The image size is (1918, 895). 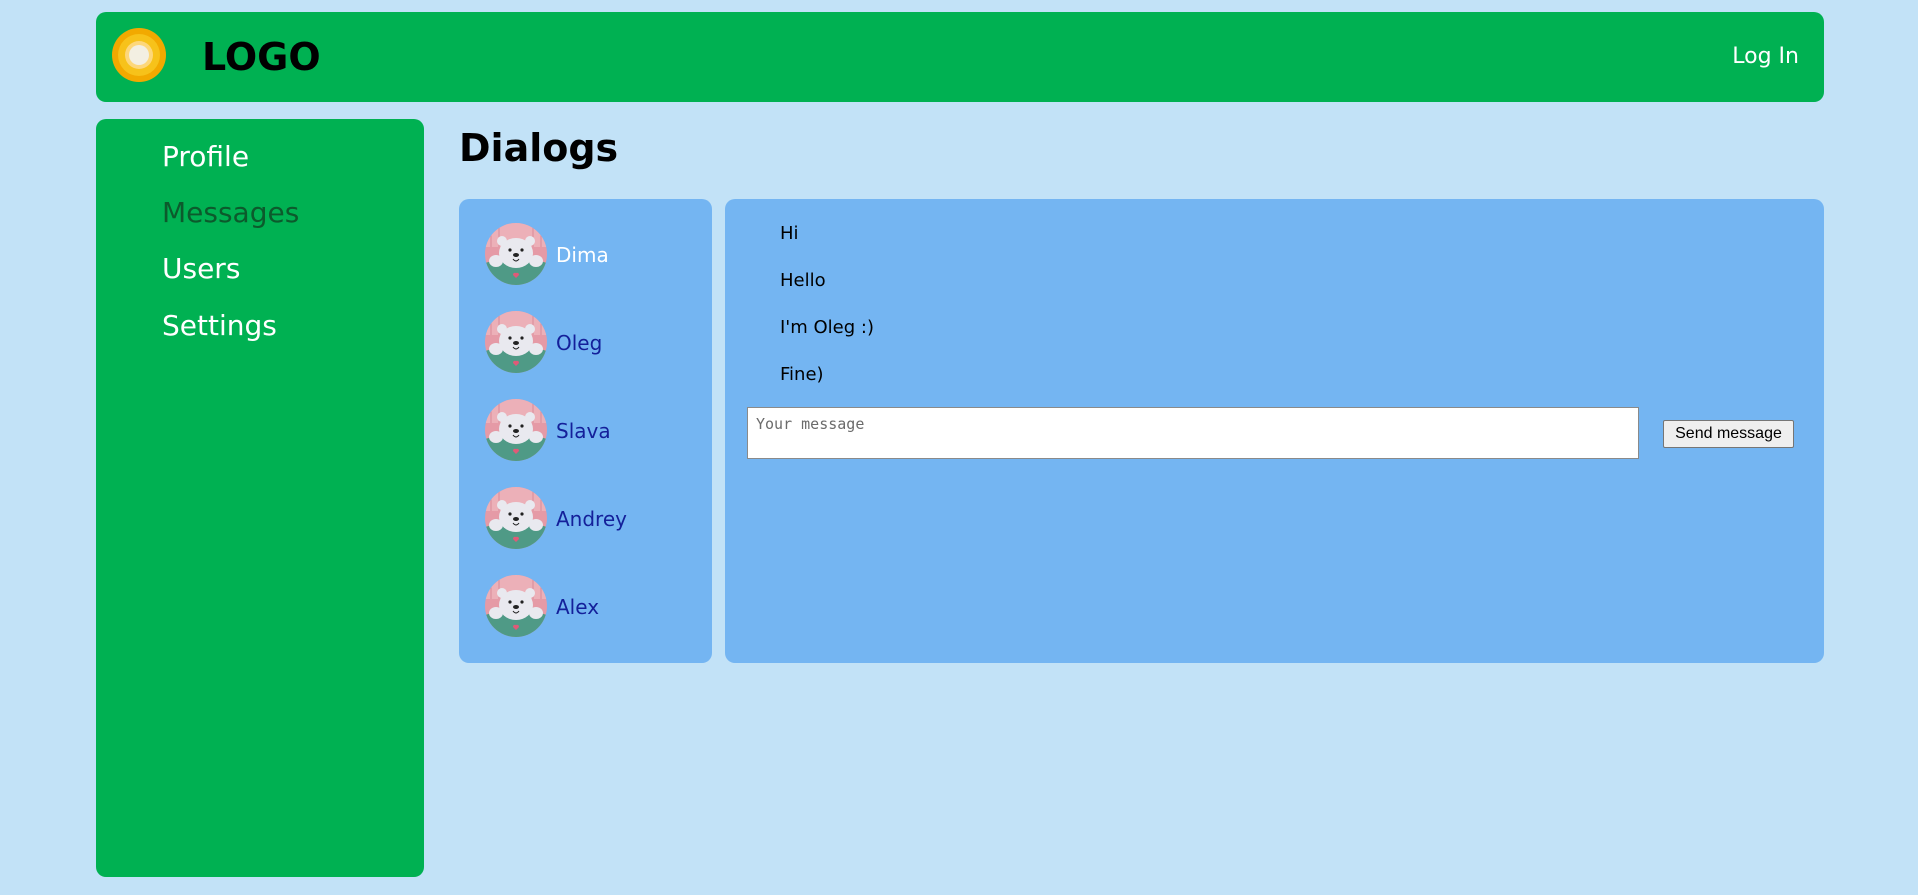 I want to click on page-title: Dialogs, so click(x=539, y=148).